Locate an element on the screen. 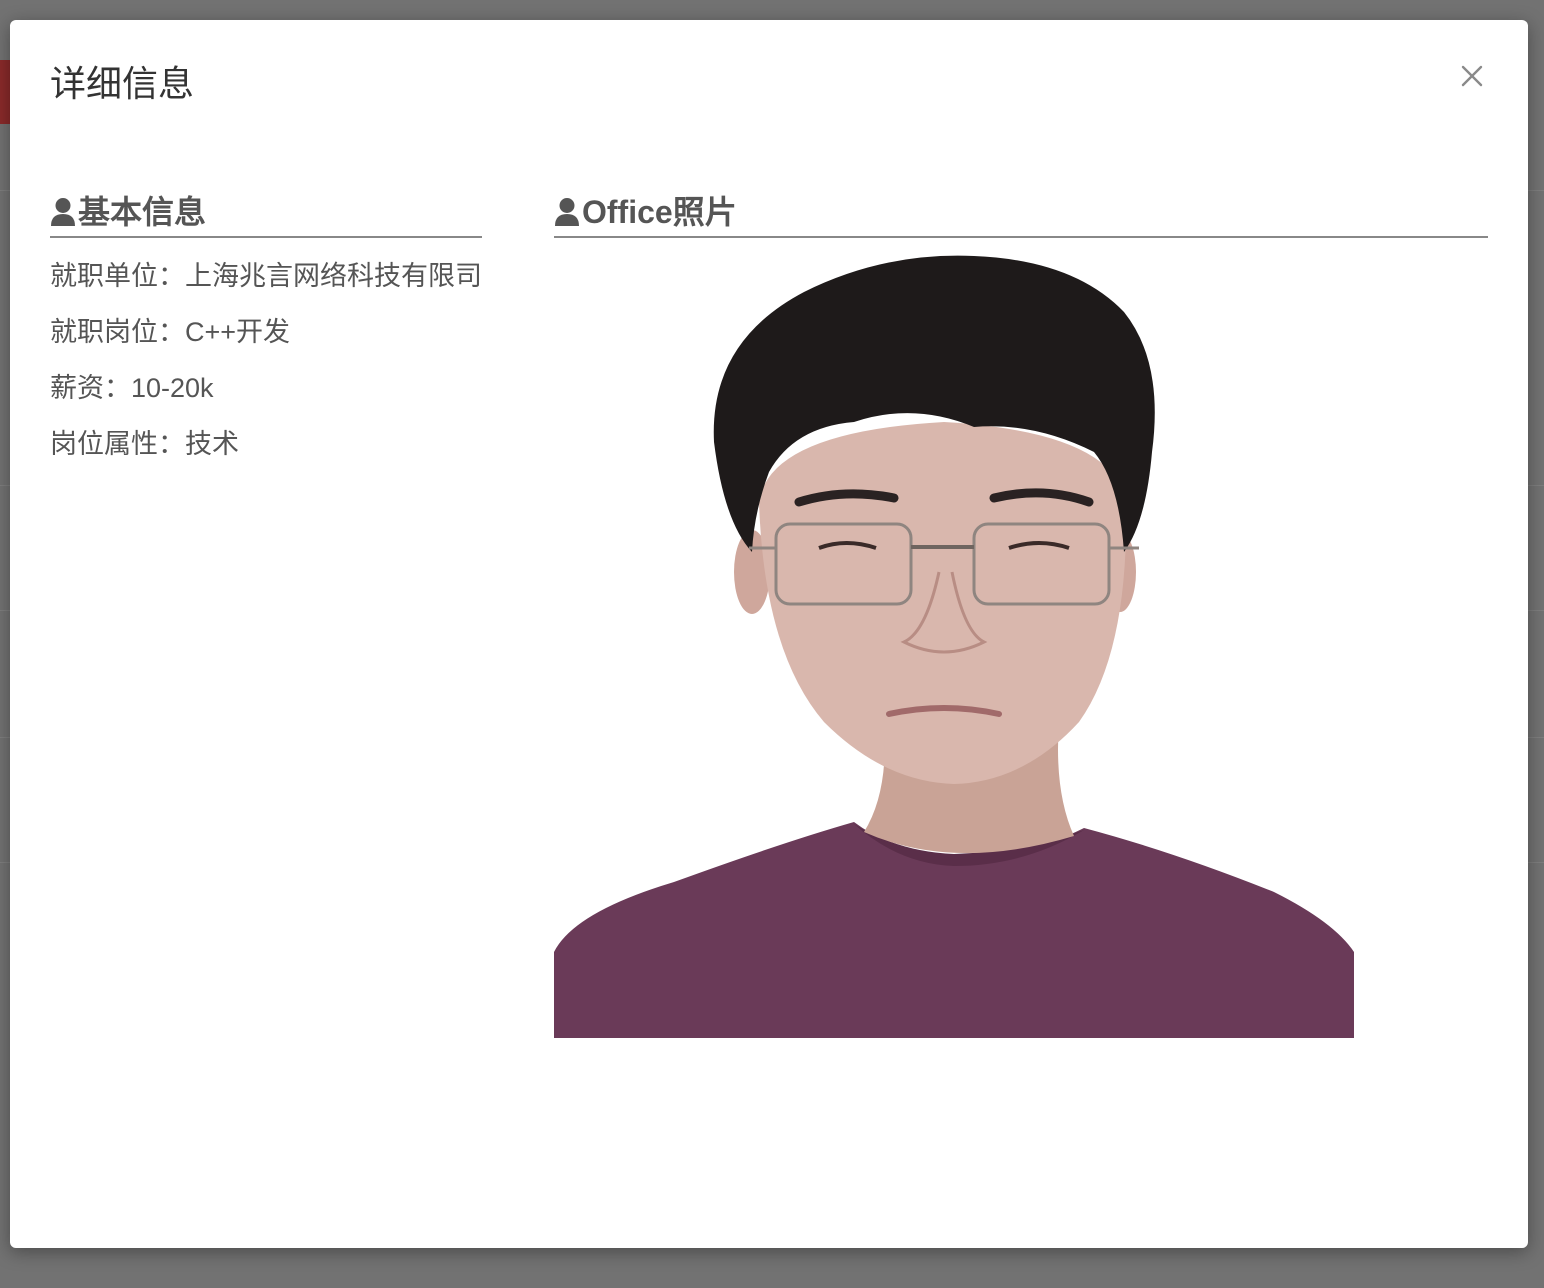 The height and width of the screenshot is (1288, 1544). info-label: 就职岗位： is located at coordinates (117, 332).